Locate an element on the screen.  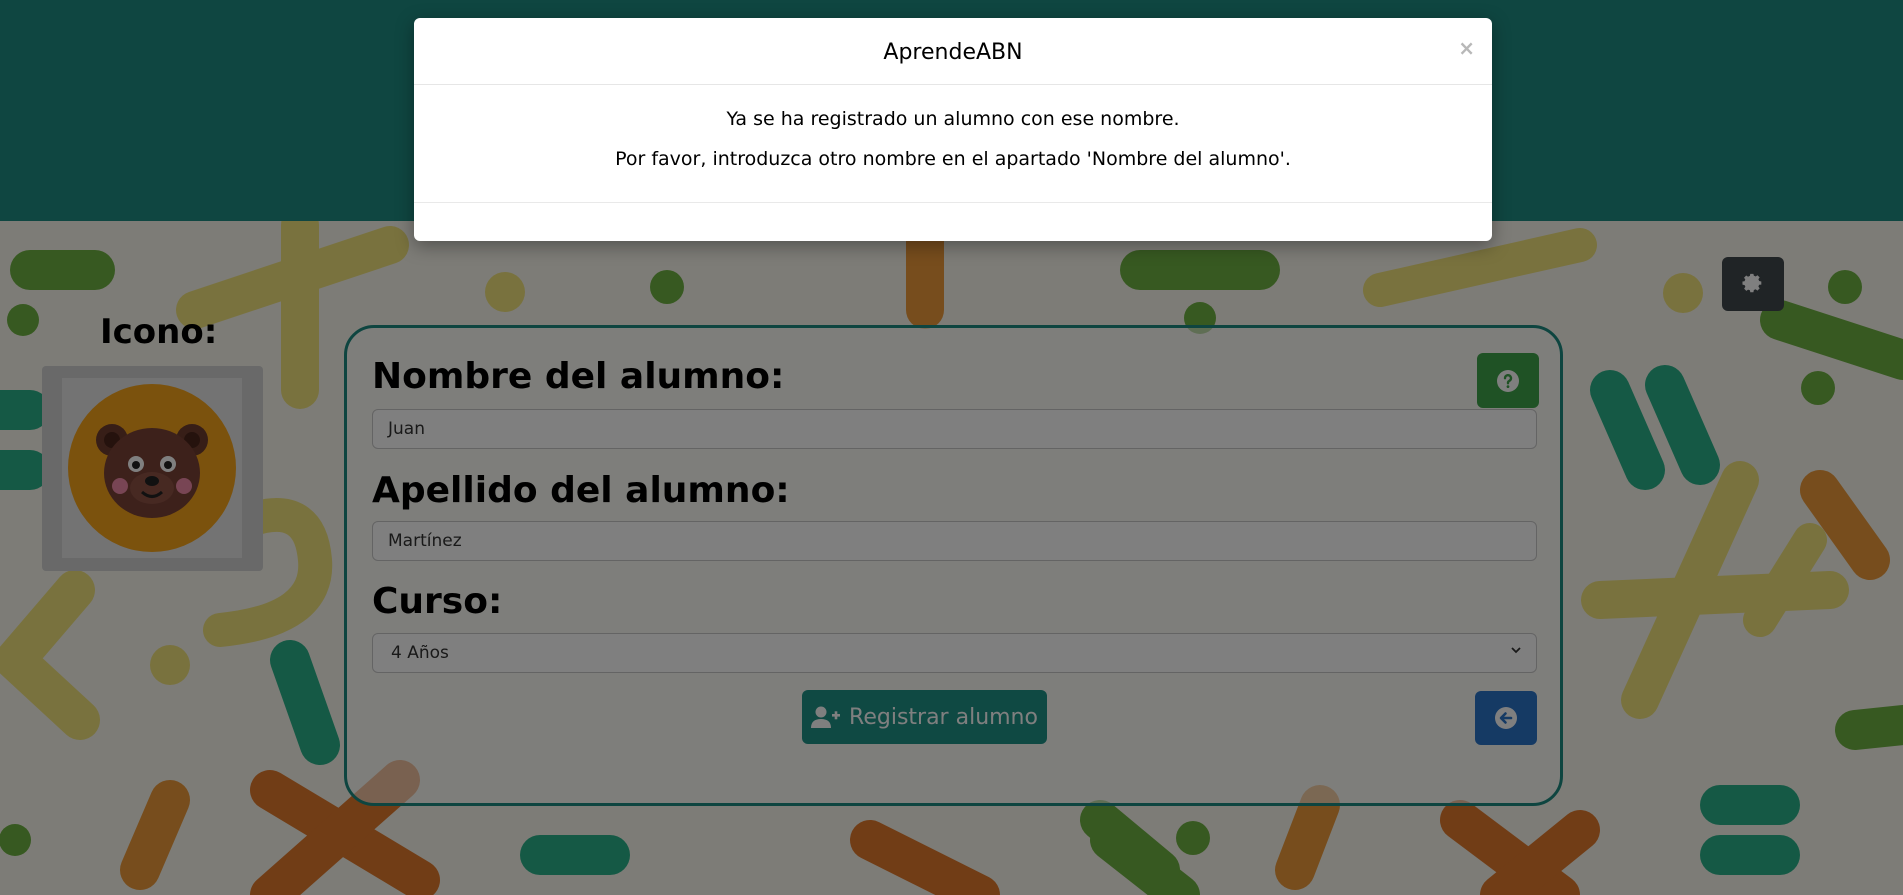
modal-title: AprendeABN is located at coordinates (953, 52).